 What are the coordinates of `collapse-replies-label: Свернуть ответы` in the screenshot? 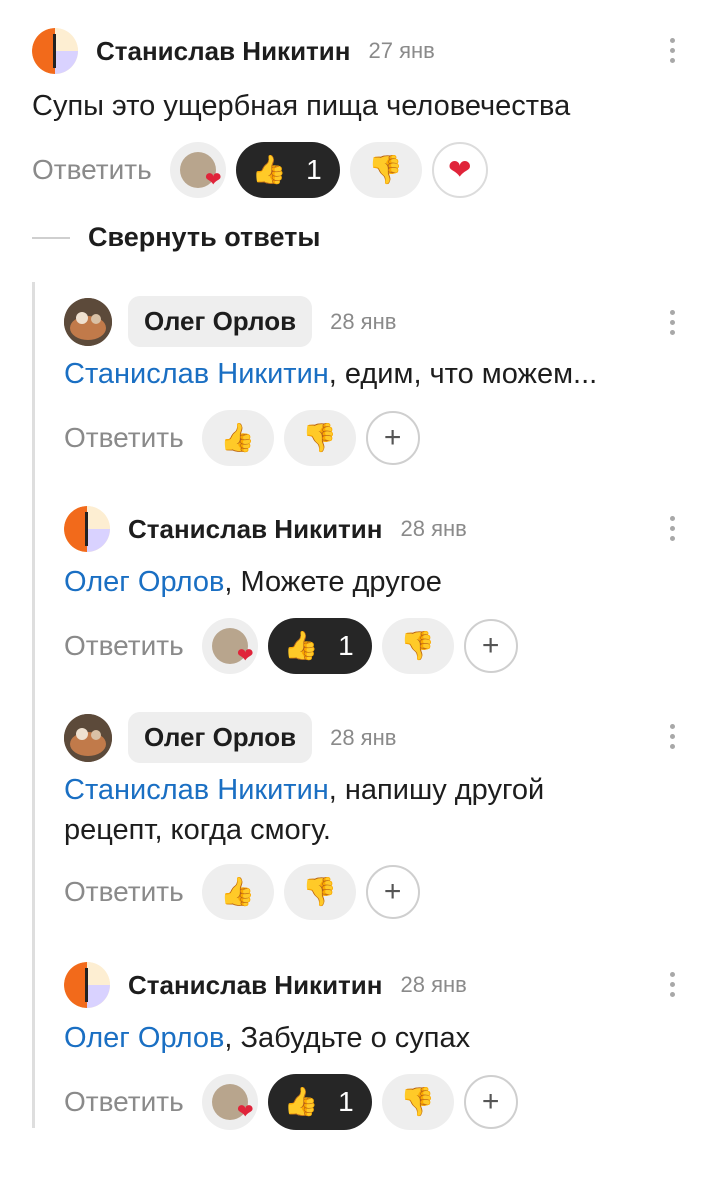 It's located at (204, 237).